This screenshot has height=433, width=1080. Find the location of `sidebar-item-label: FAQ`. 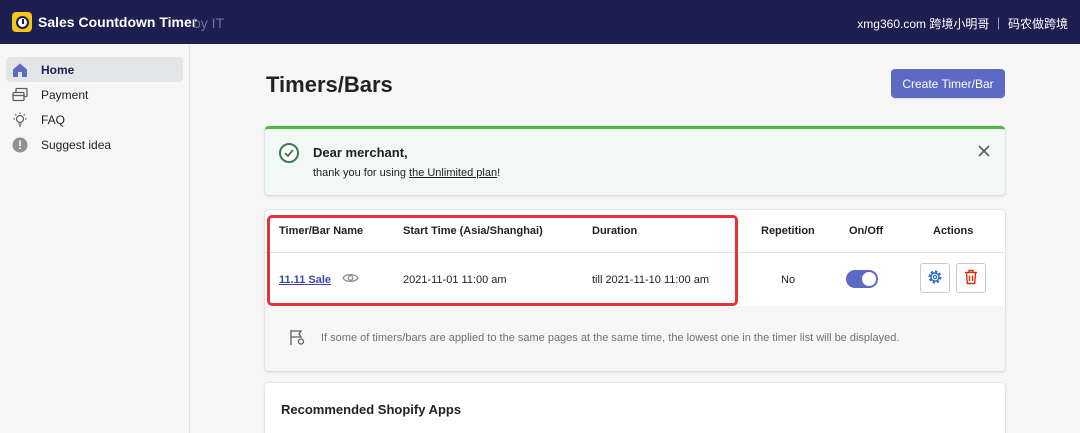

sidebar-item-label: FAQ is located at coordinates (53, 119).